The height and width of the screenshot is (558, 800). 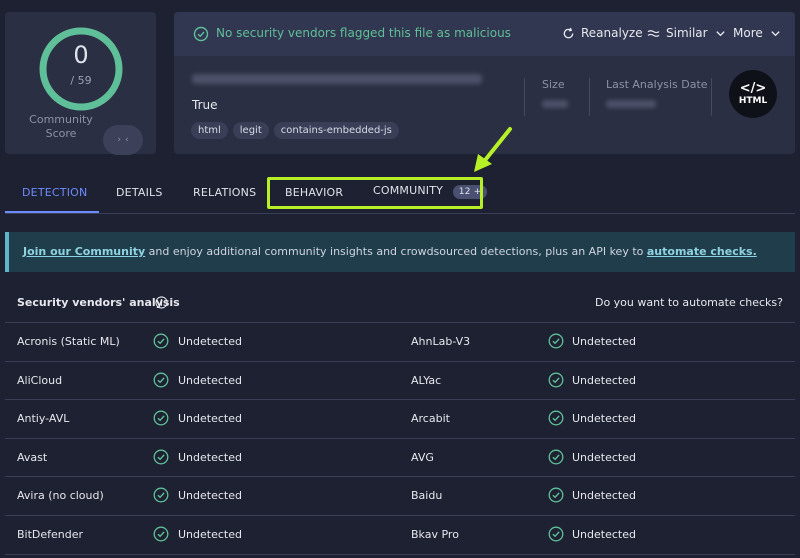 I want to click on vendor-row: AliCloud Undetected ALYac Undetected, so click(x=400, y=381).